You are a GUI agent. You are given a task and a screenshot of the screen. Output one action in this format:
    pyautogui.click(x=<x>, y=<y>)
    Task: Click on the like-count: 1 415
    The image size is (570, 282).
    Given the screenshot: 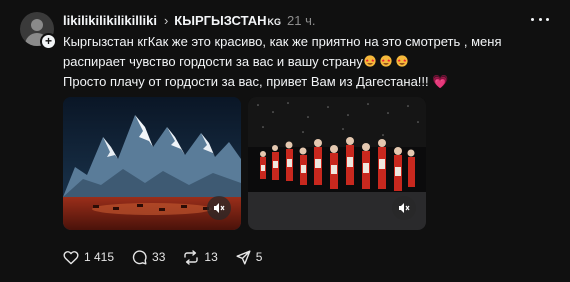 What is the action you would take?
    pyautogui.click(x=99, y=257)
    